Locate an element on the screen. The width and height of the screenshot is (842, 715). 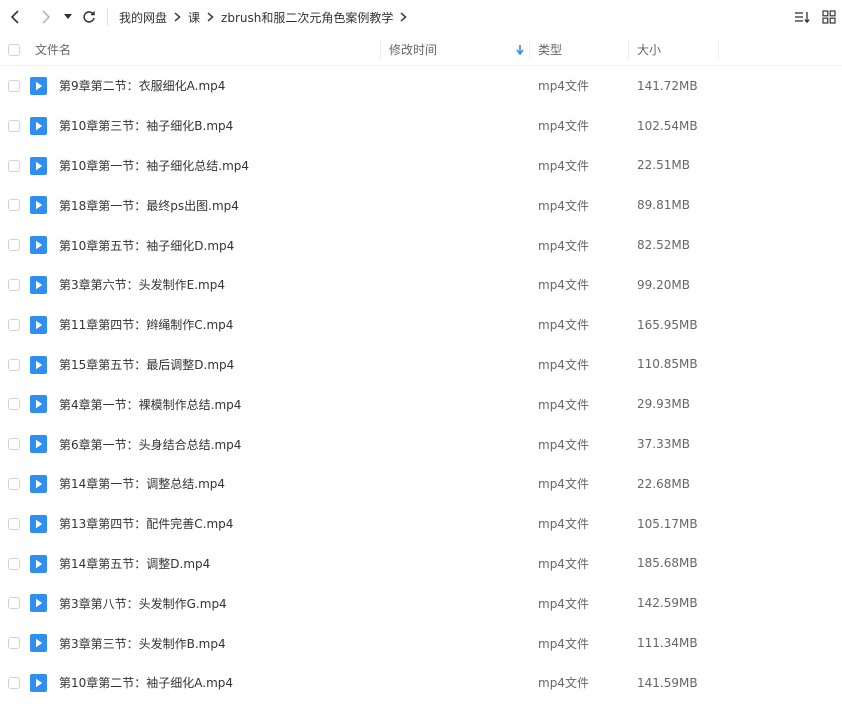
checkbox is located at coordinates (14, 49).